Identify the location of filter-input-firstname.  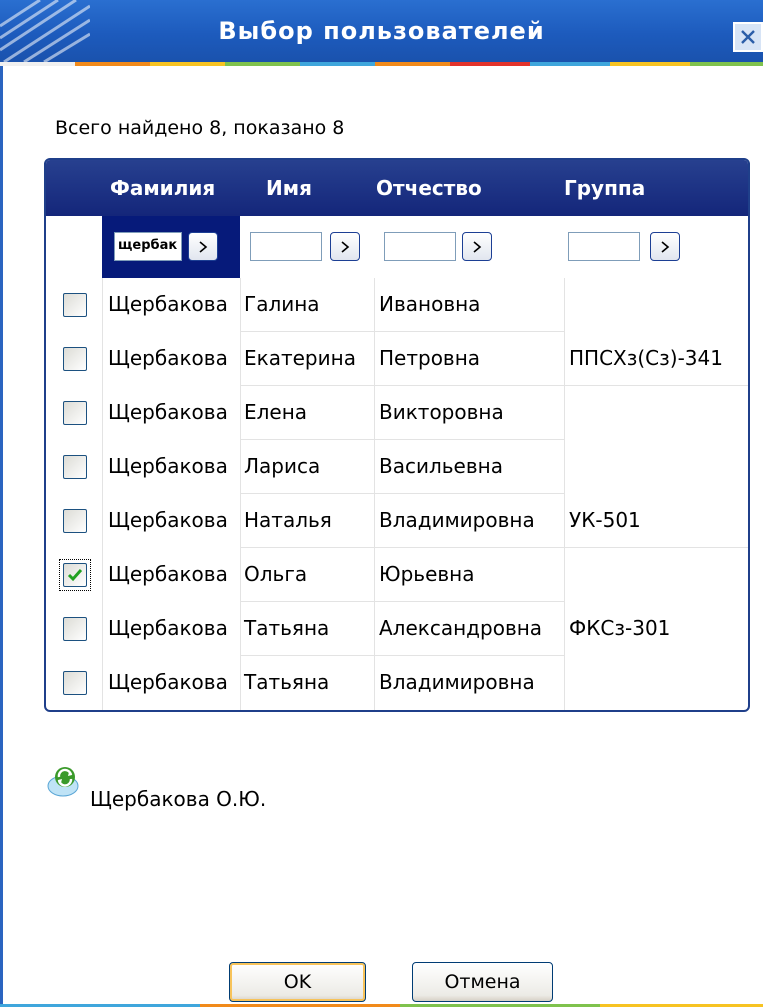
(286, 246).